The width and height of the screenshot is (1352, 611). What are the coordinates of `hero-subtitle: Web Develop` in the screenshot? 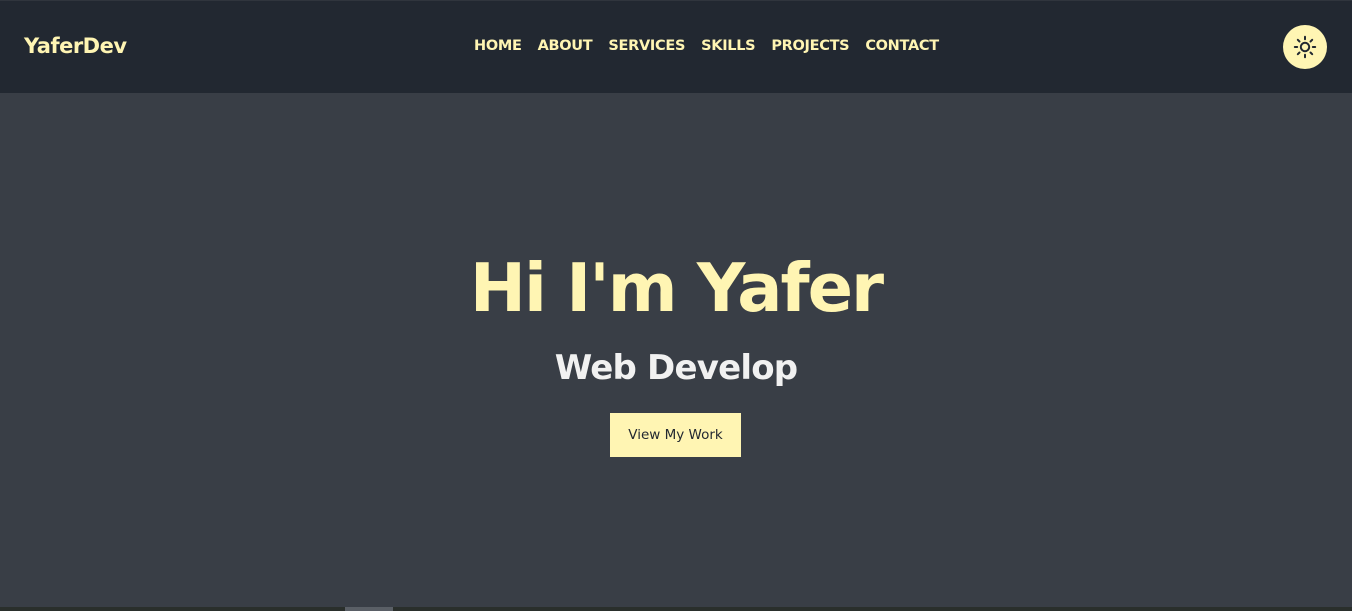 It's located at (676, 368).